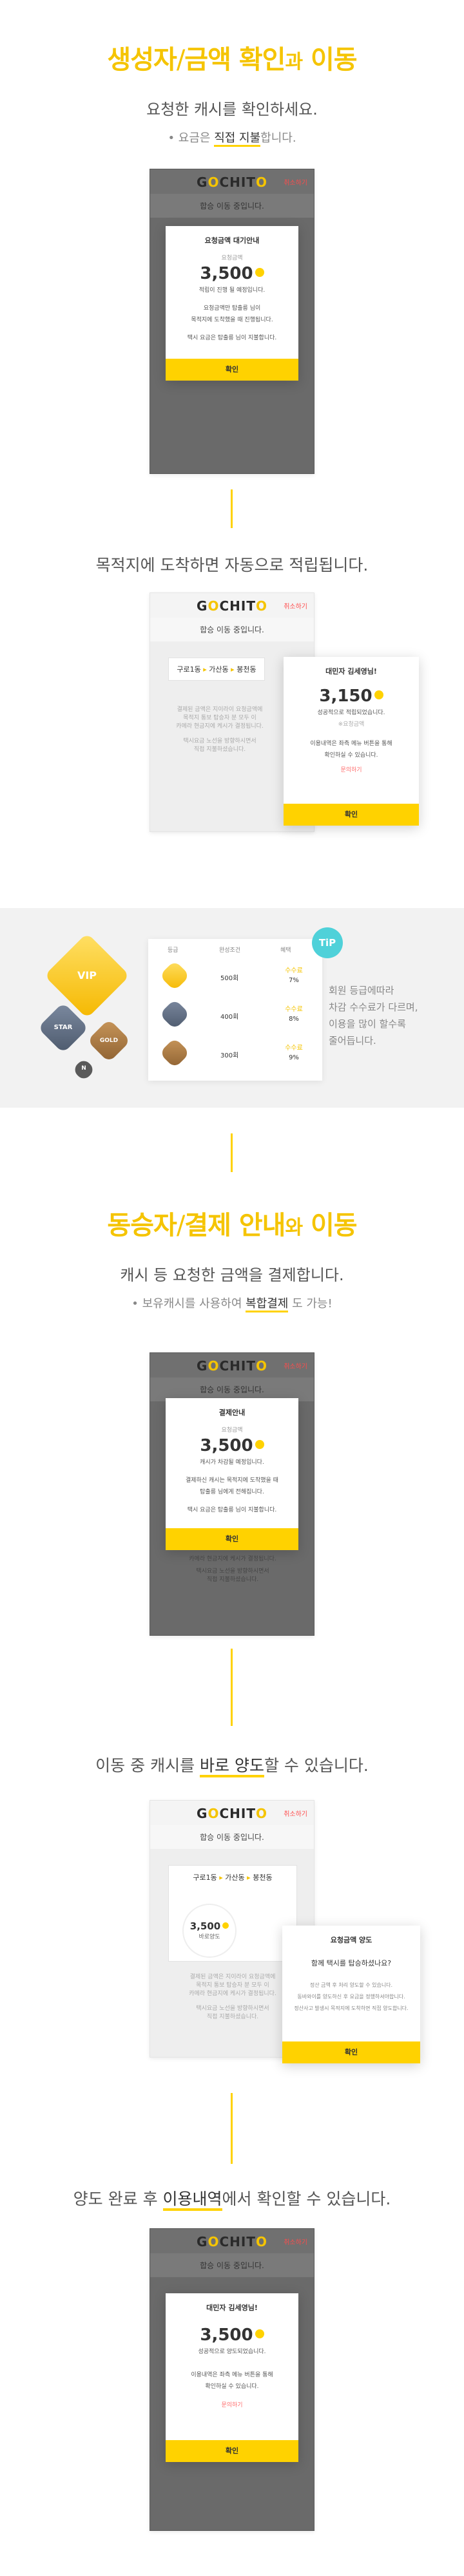 The image size is (464, 2576). What do you see at coordinates (232, 2198) in the screenshot?
I see `step-description: 양도 완료 후 이용내역에서 확인할 수 있습니다.` at bounding box center [232, 2198].